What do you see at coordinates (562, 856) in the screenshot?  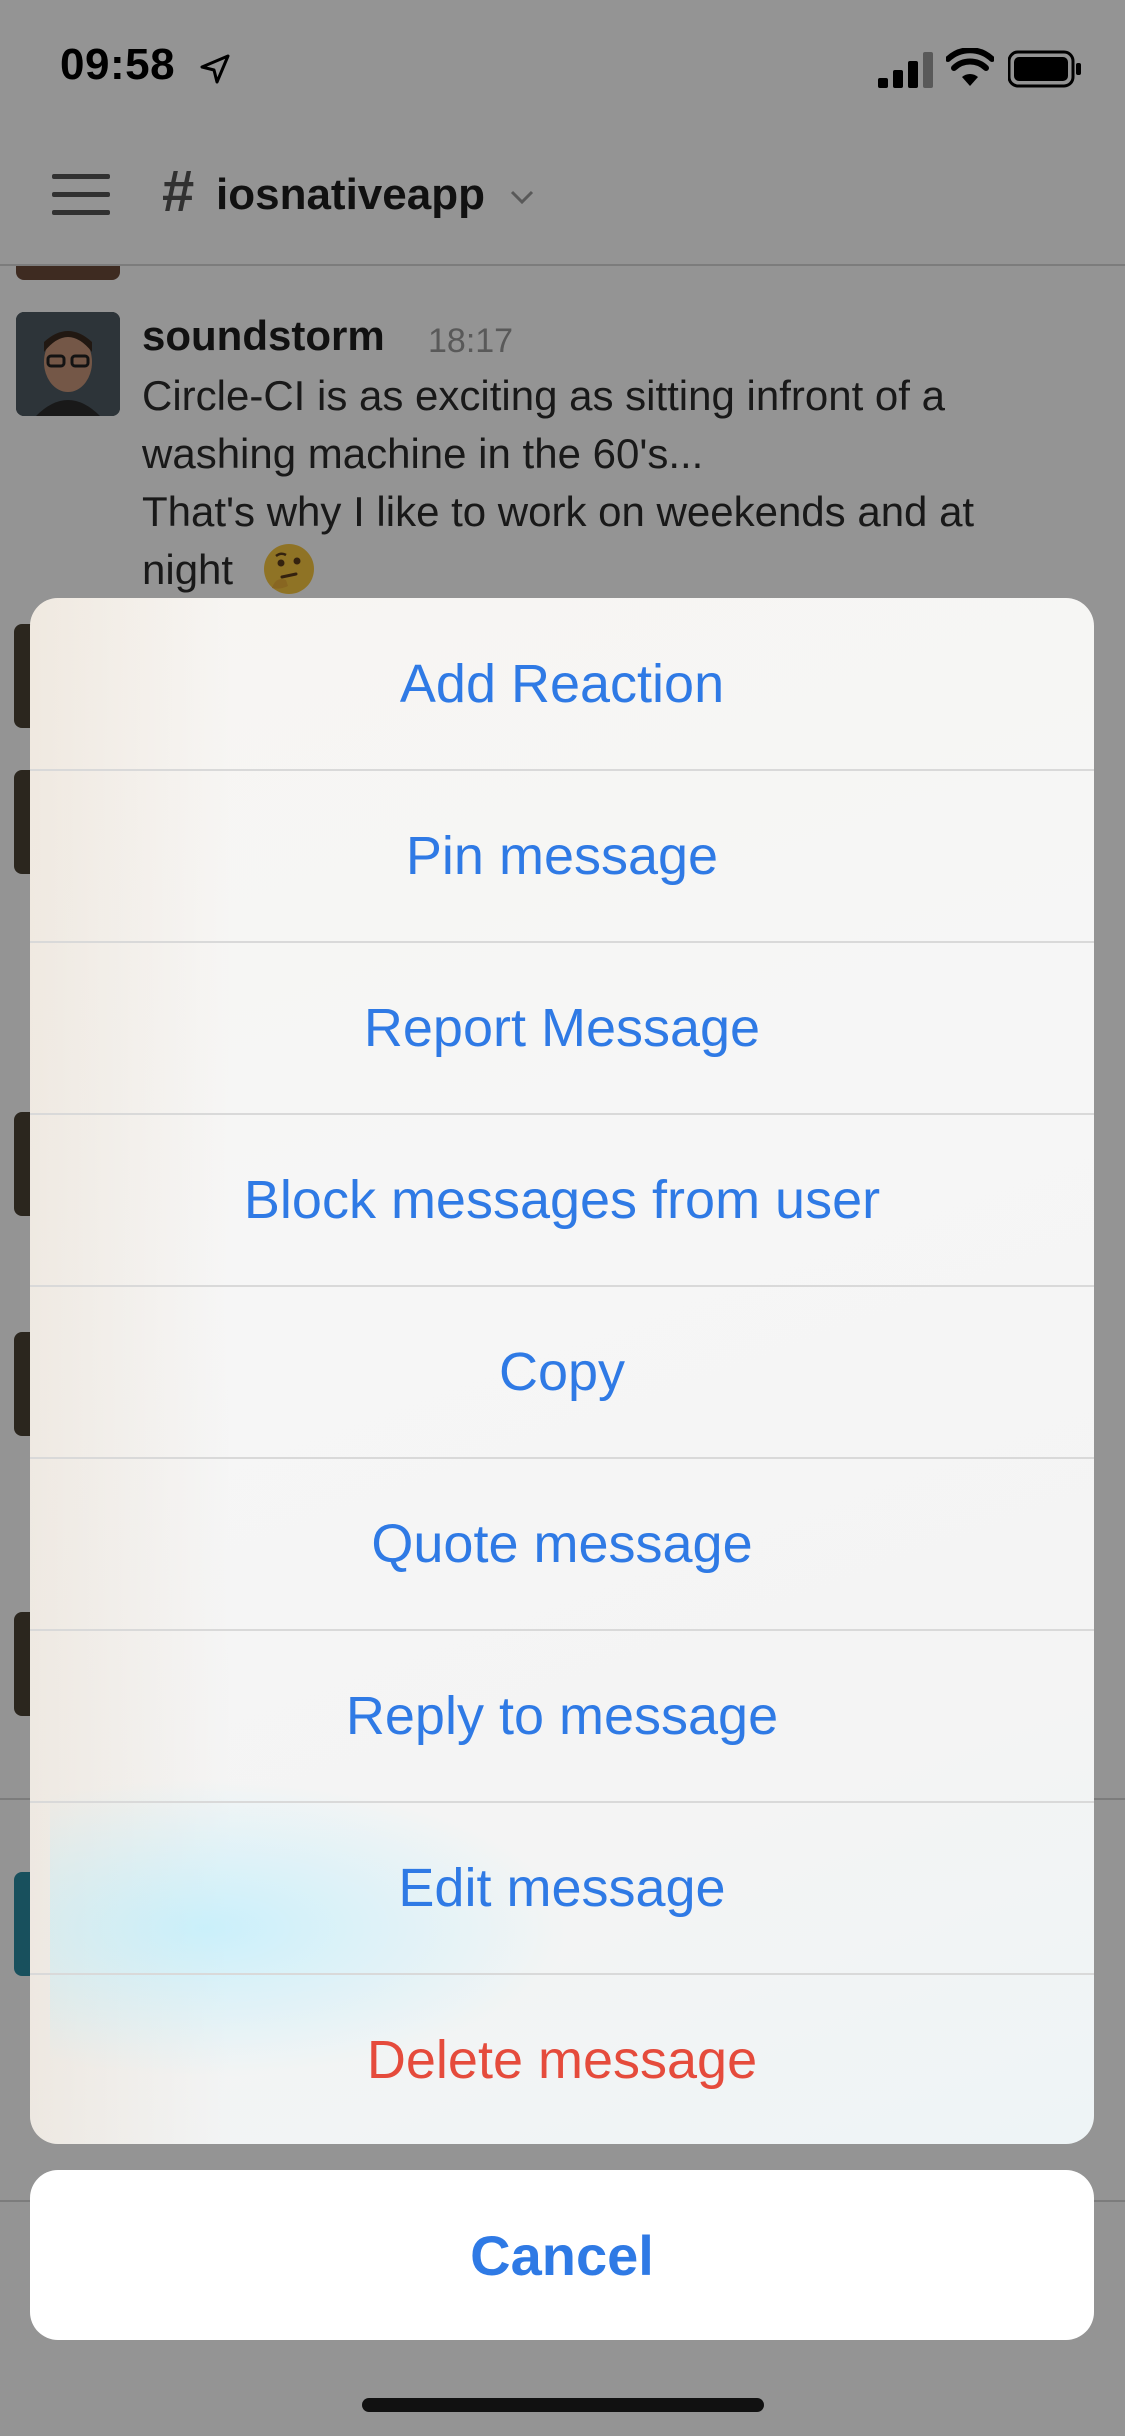 I see `pin-message-button: Pin message` at bounding box center [562, 856].